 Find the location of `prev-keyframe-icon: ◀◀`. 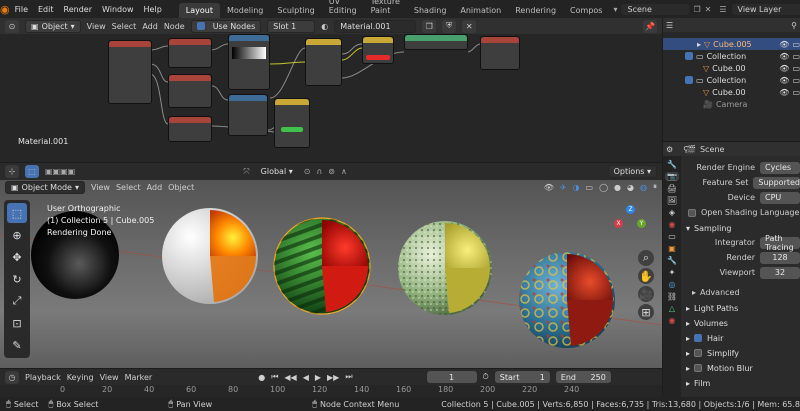

prev-keyframe-icon: ◀◀ is located at coordinates (290, 377).